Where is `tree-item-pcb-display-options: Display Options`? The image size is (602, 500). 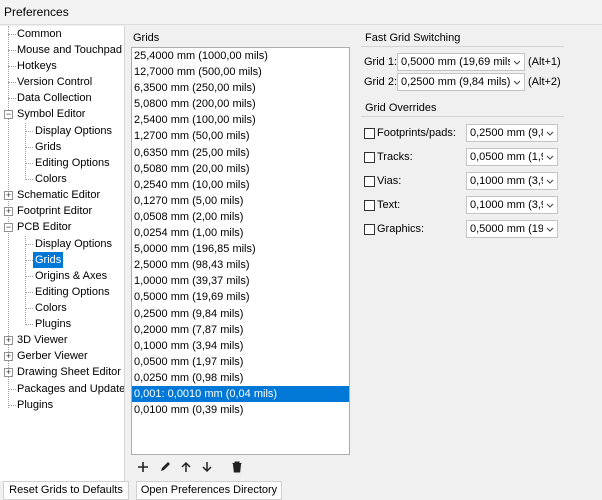 tree-item-pcb-display-options: Display Options is located at coordinates (73, 244).